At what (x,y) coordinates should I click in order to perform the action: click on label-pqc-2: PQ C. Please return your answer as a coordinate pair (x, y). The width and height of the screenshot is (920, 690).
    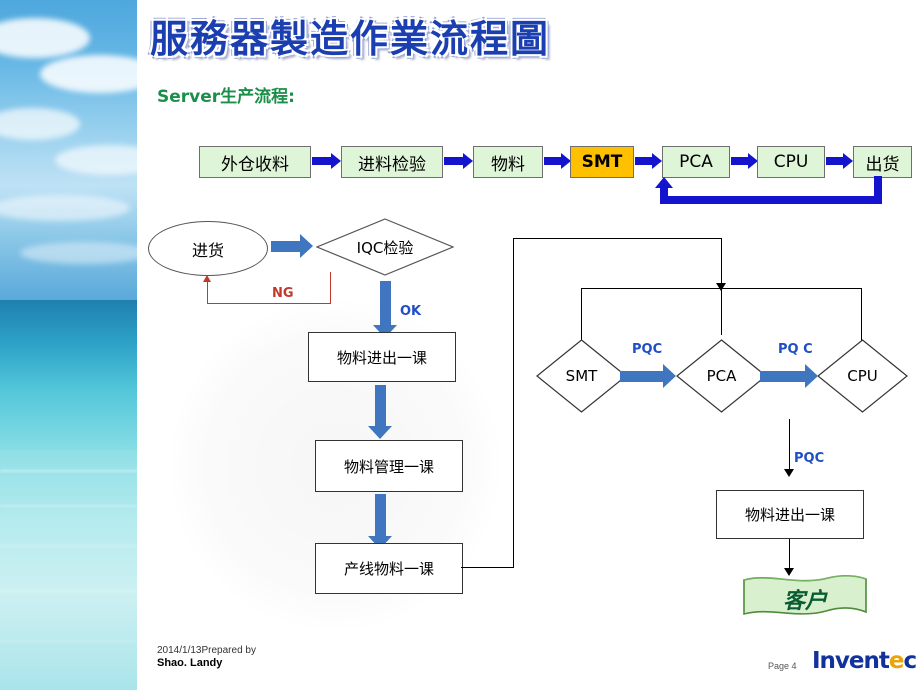
    Looking at the image, I should click on (795, 349).